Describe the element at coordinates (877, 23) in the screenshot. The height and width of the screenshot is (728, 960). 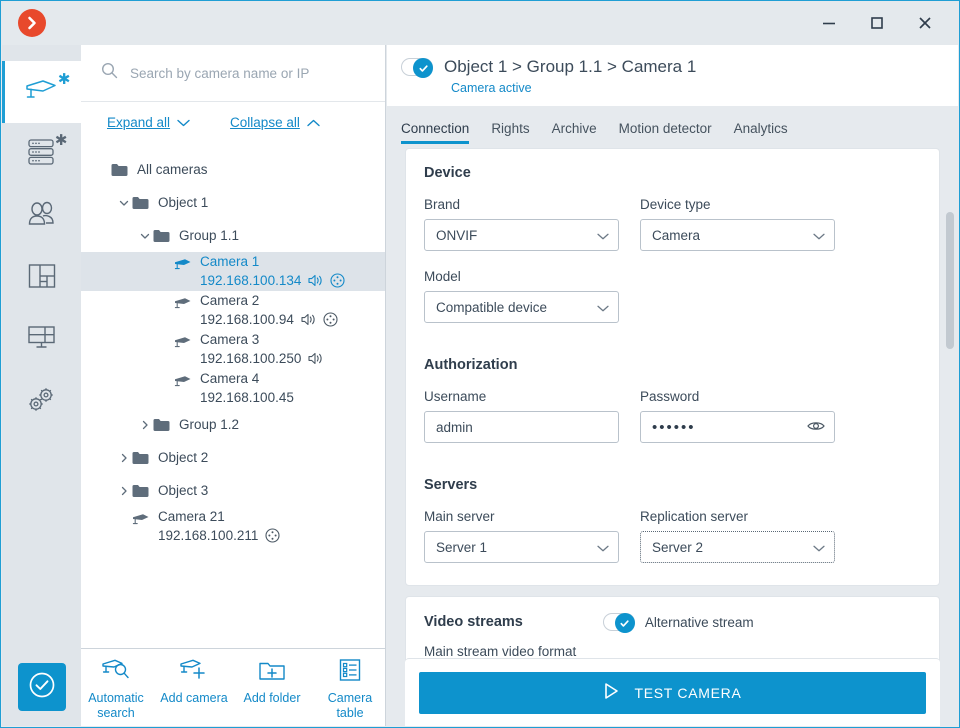
I see `maximize-button` at that location.